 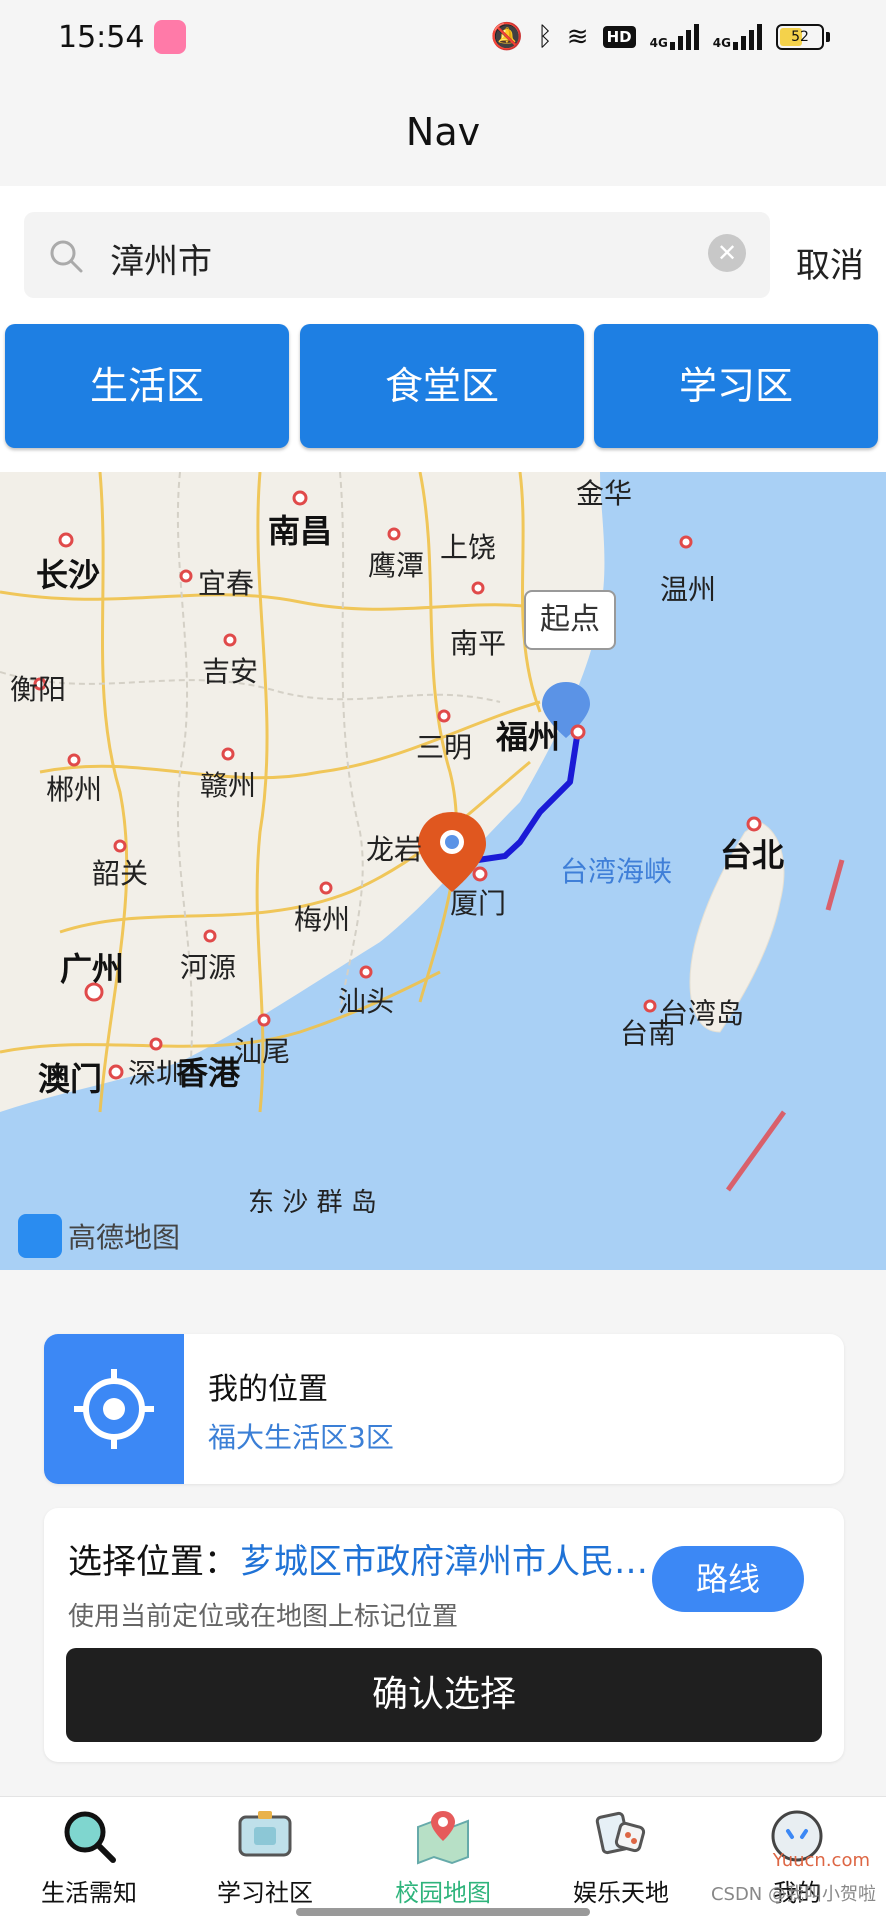 What do you see at coordinates (68, 575) in the screenshot?
I see `map-label: 长沙` at bounding box center [68, 575].